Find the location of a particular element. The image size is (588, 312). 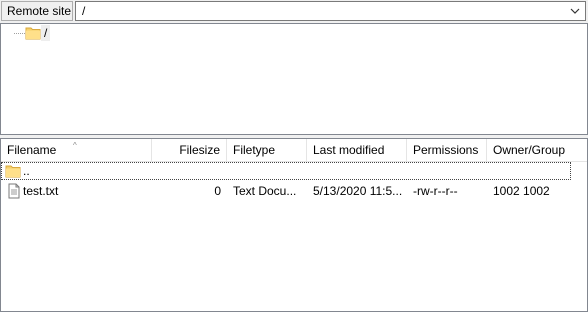

remote-site-label: Remote site: is located at coordinates (37, 11).